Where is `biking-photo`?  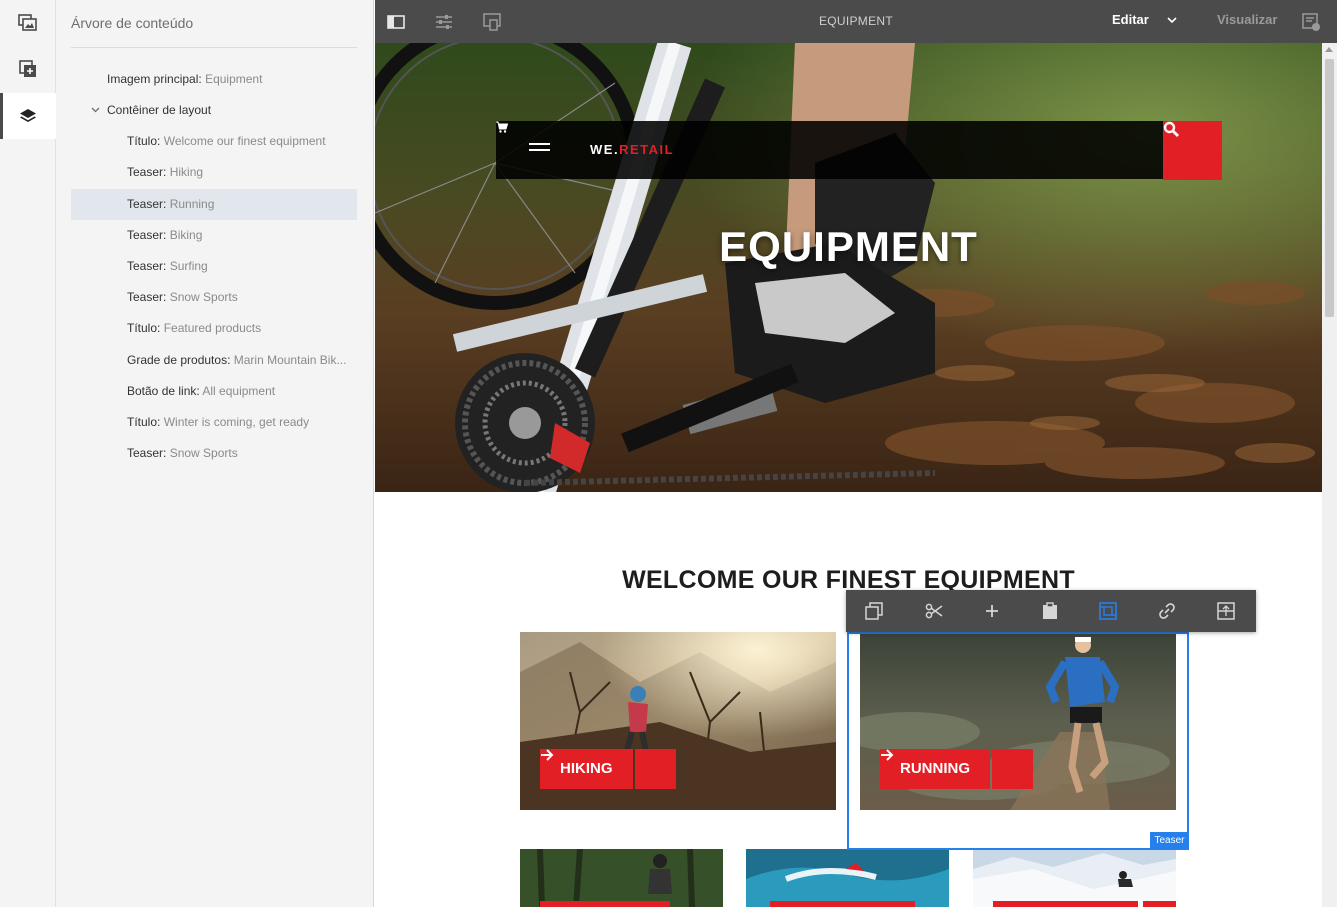
biking-photo is located at coordinates (621, 878).